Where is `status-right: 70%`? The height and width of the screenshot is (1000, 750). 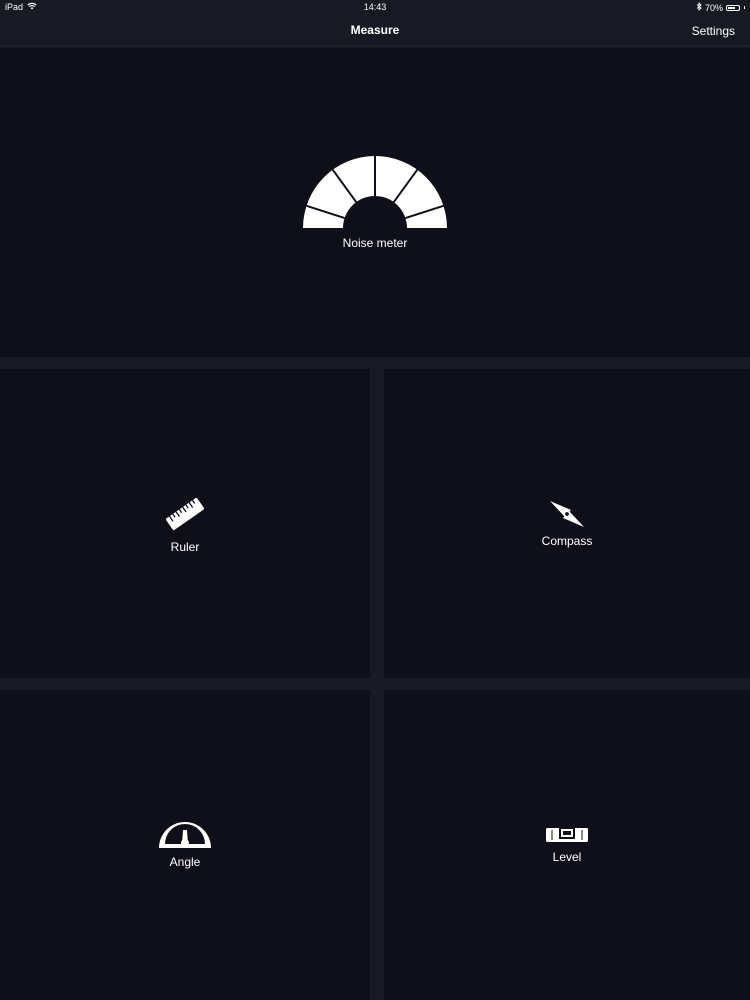 status-right: 70% is located at coordinates (720, 7).